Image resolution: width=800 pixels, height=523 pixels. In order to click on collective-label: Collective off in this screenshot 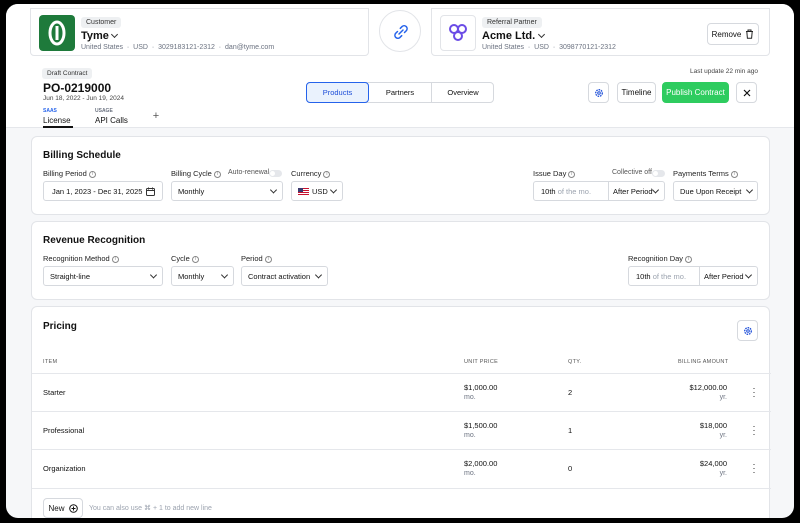, I will do `click(632, 172)`.